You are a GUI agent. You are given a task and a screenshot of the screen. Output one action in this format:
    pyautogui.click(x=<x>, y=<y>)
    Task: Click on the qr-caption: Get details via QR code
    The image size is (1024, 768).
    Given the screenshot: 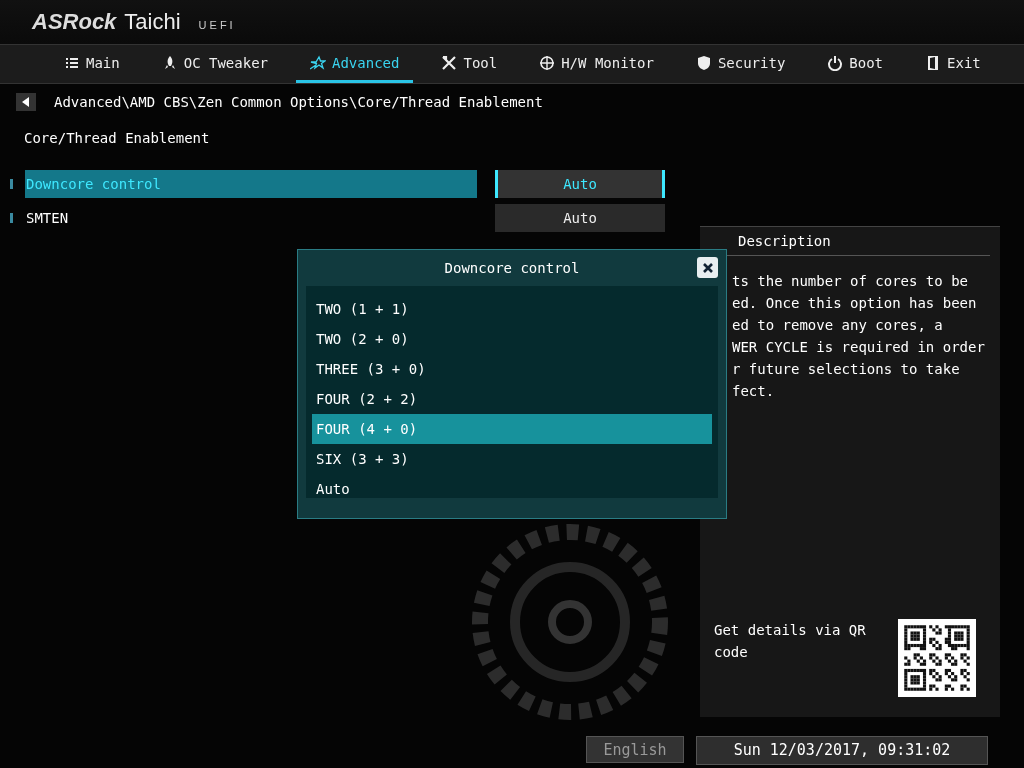 What is the action you would take?
    pyautogui.click(x=790, y=641)
    